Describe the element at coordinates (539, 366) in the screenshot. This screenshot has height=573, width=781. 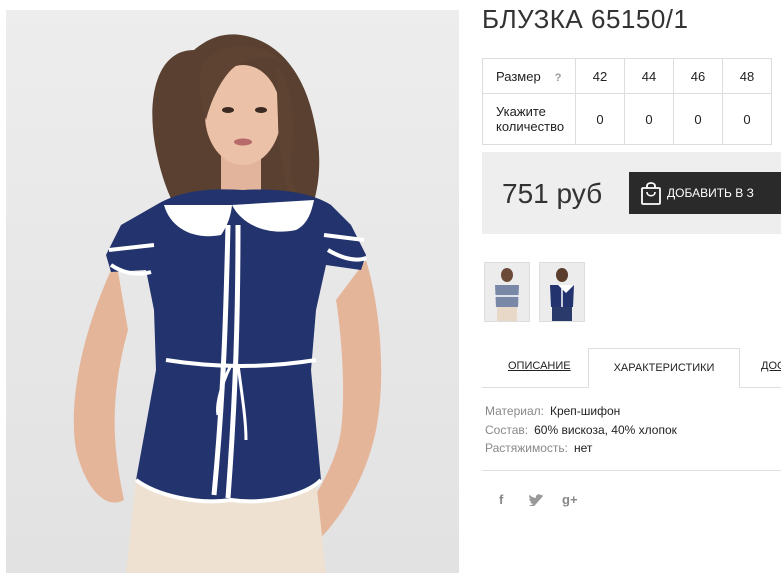
I see `tab-description: ОПИСАНИЕ` at that location.